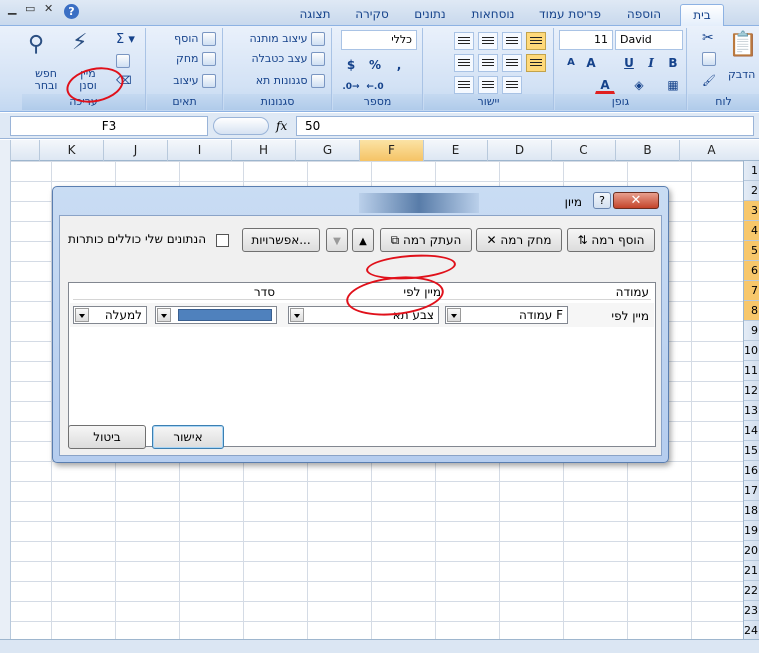 This screenshot has height=653, width=759. I want to click on row-header-7: 7, so click(751, 291).